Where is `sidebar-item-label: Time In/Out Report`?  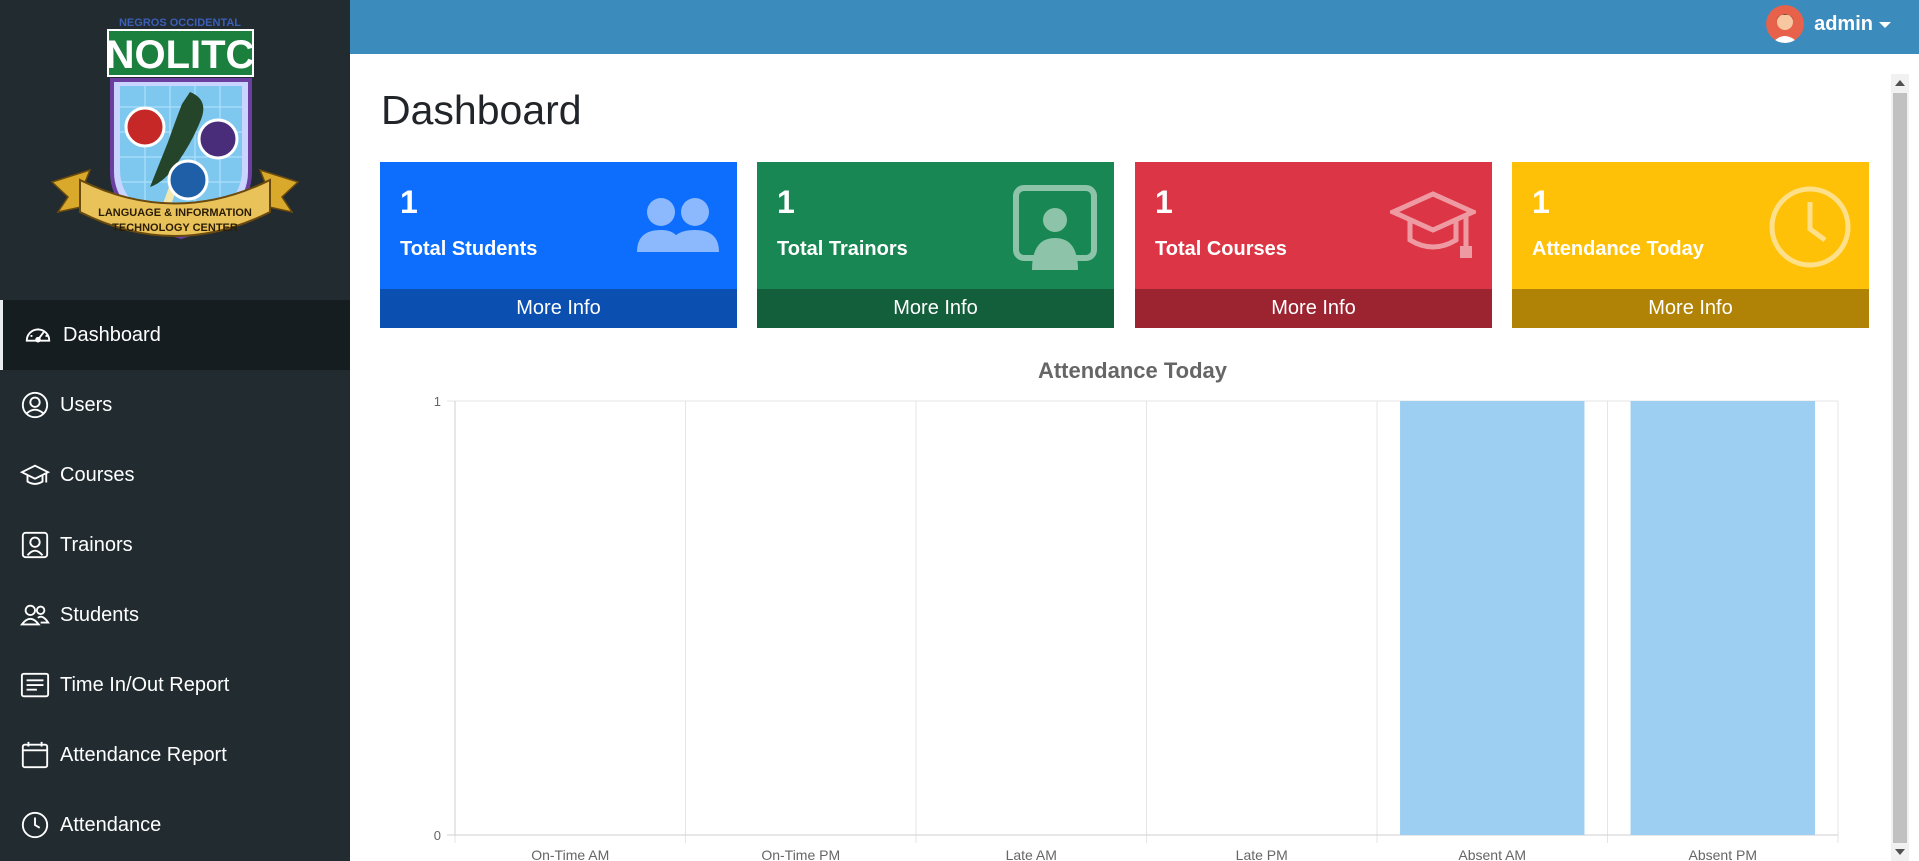
sidebar-item-label: Time In/Out Report is located at coordinates (145, 684).